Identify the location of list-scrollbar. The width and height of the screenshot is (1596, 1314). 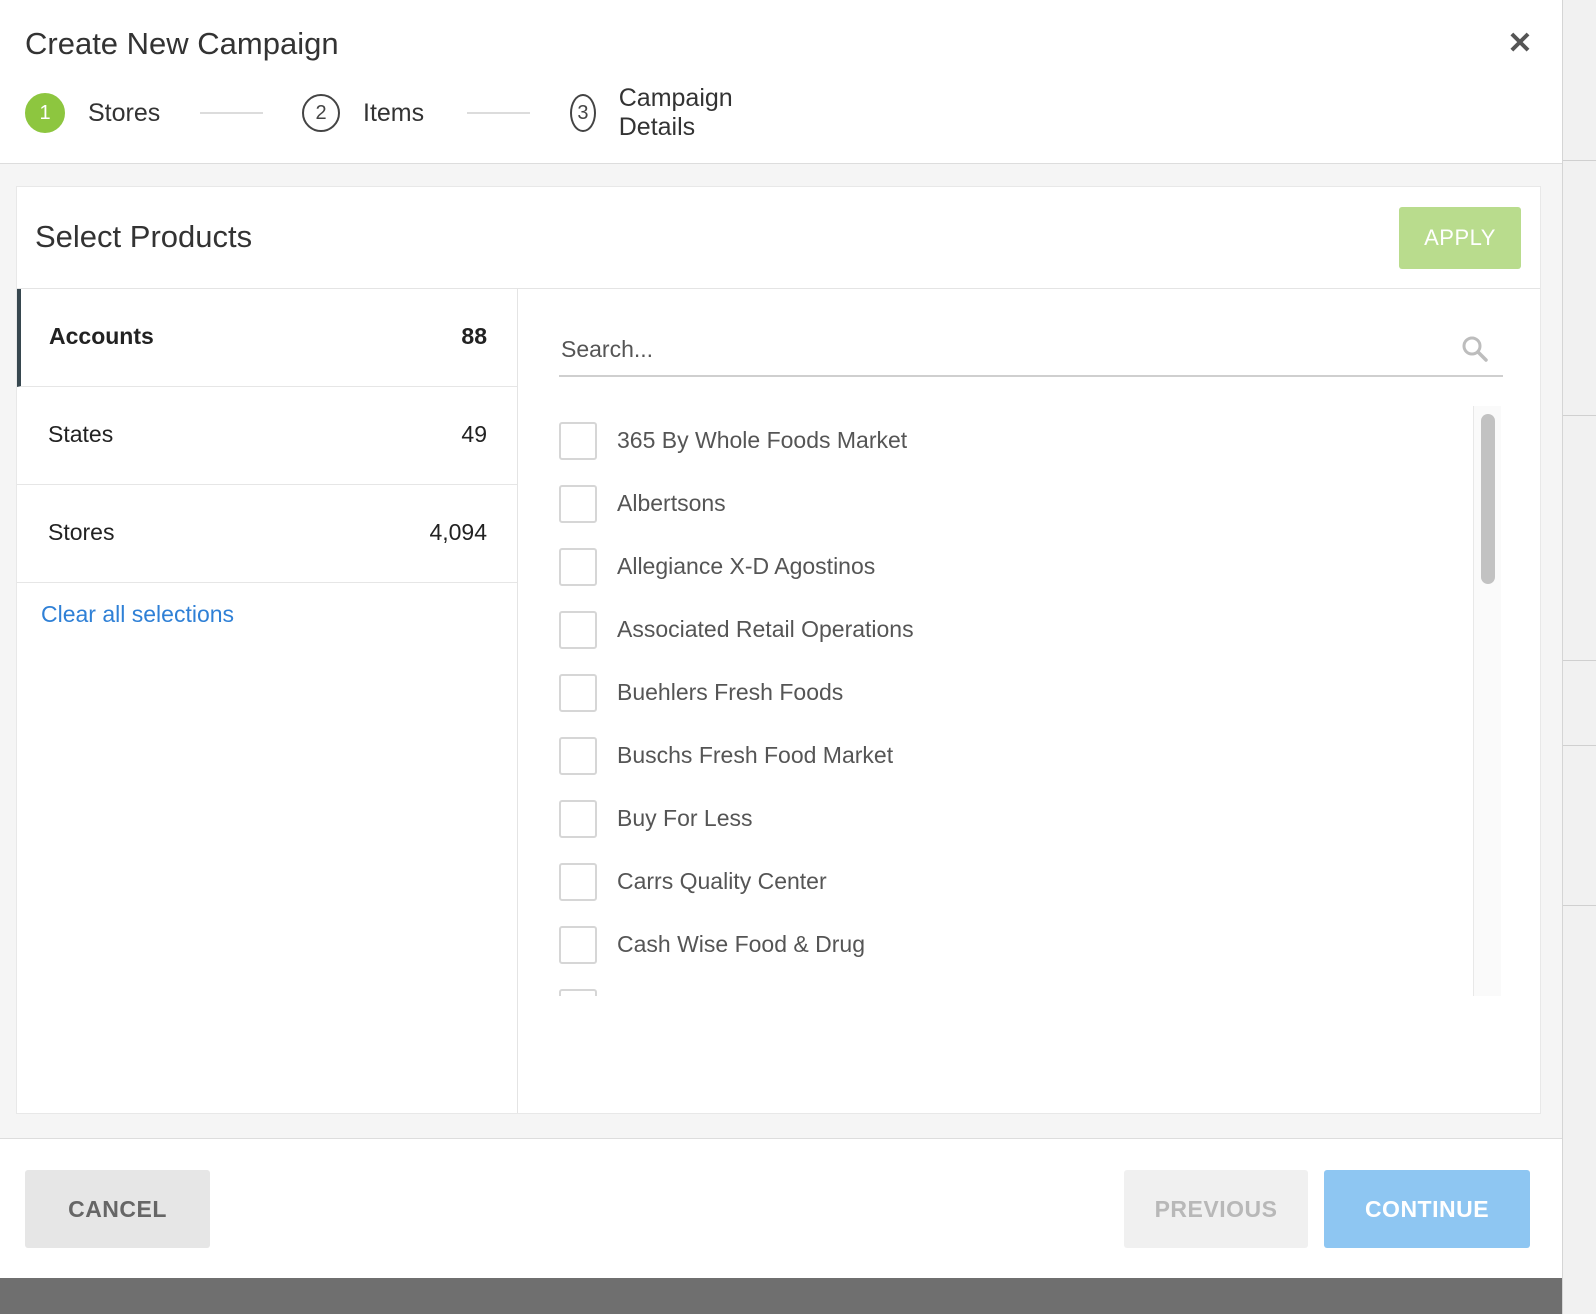
(1487, 701).